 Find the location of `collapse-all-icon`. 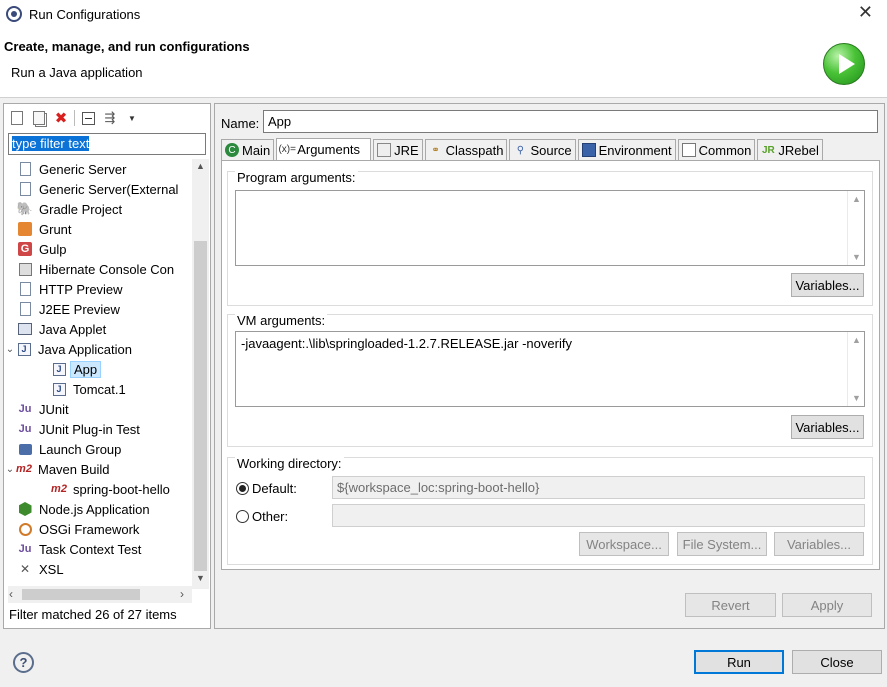

collapse-all-icon is located at coordinates (88, 118).